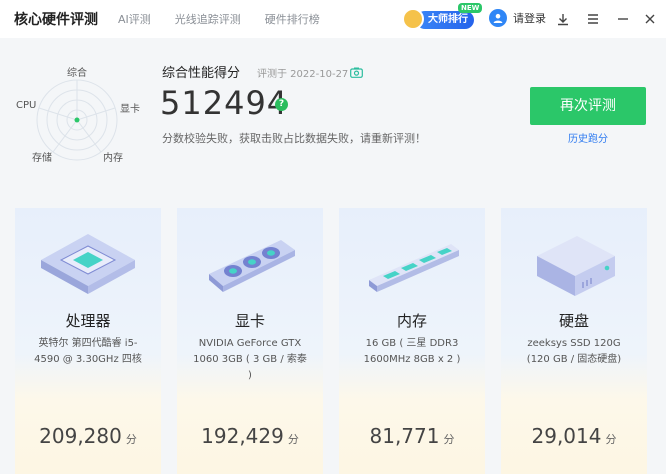 This screenshot has width=666, height=474. Describe the element at coordinates (449, 439) in the screenshot. I see `memory-score-unit: 分` at that location.